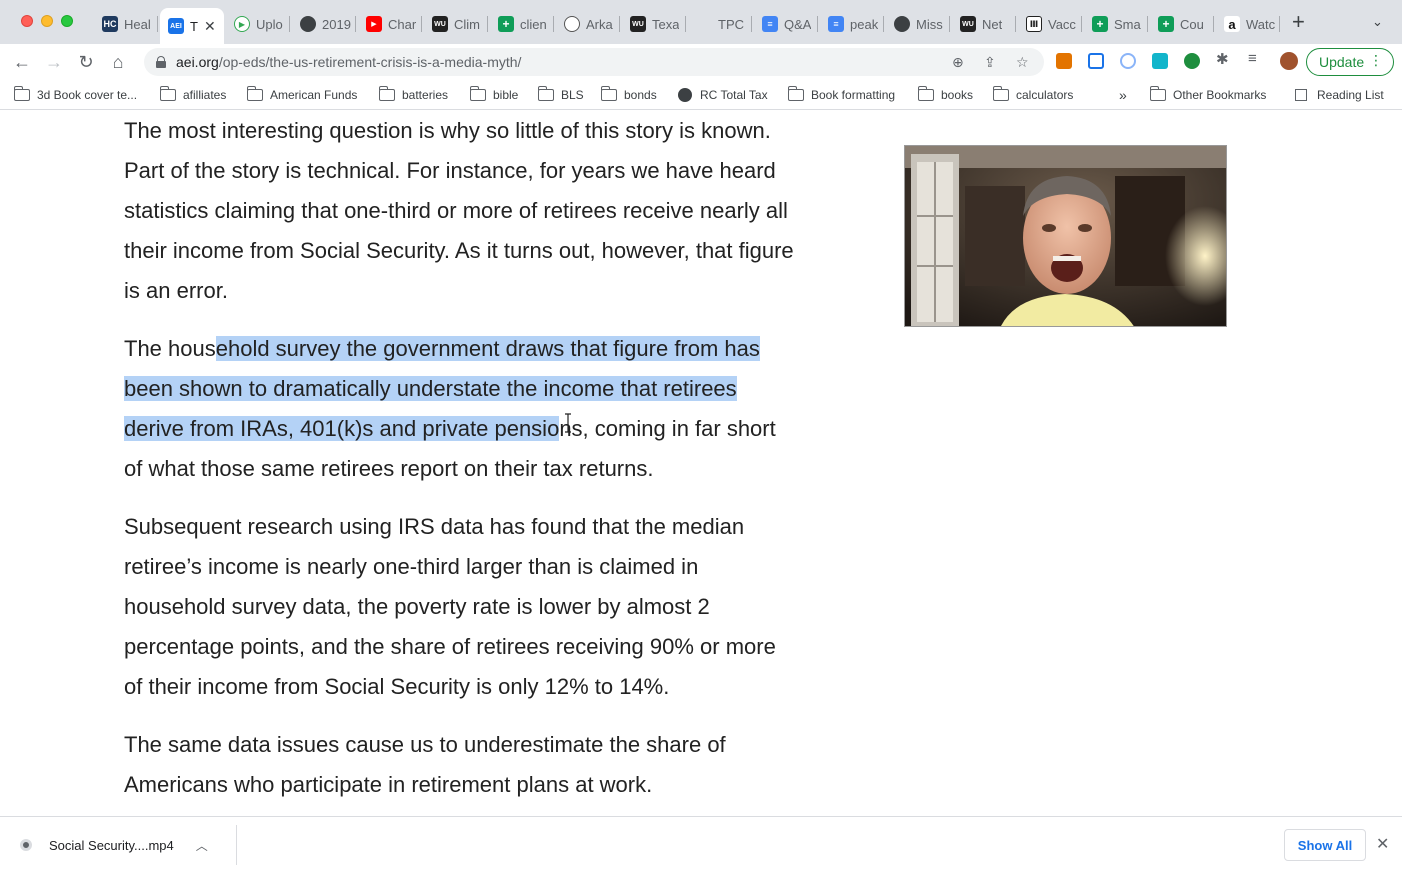  I want to click on aei-favicon-icon: AEI, so click(176, 26).